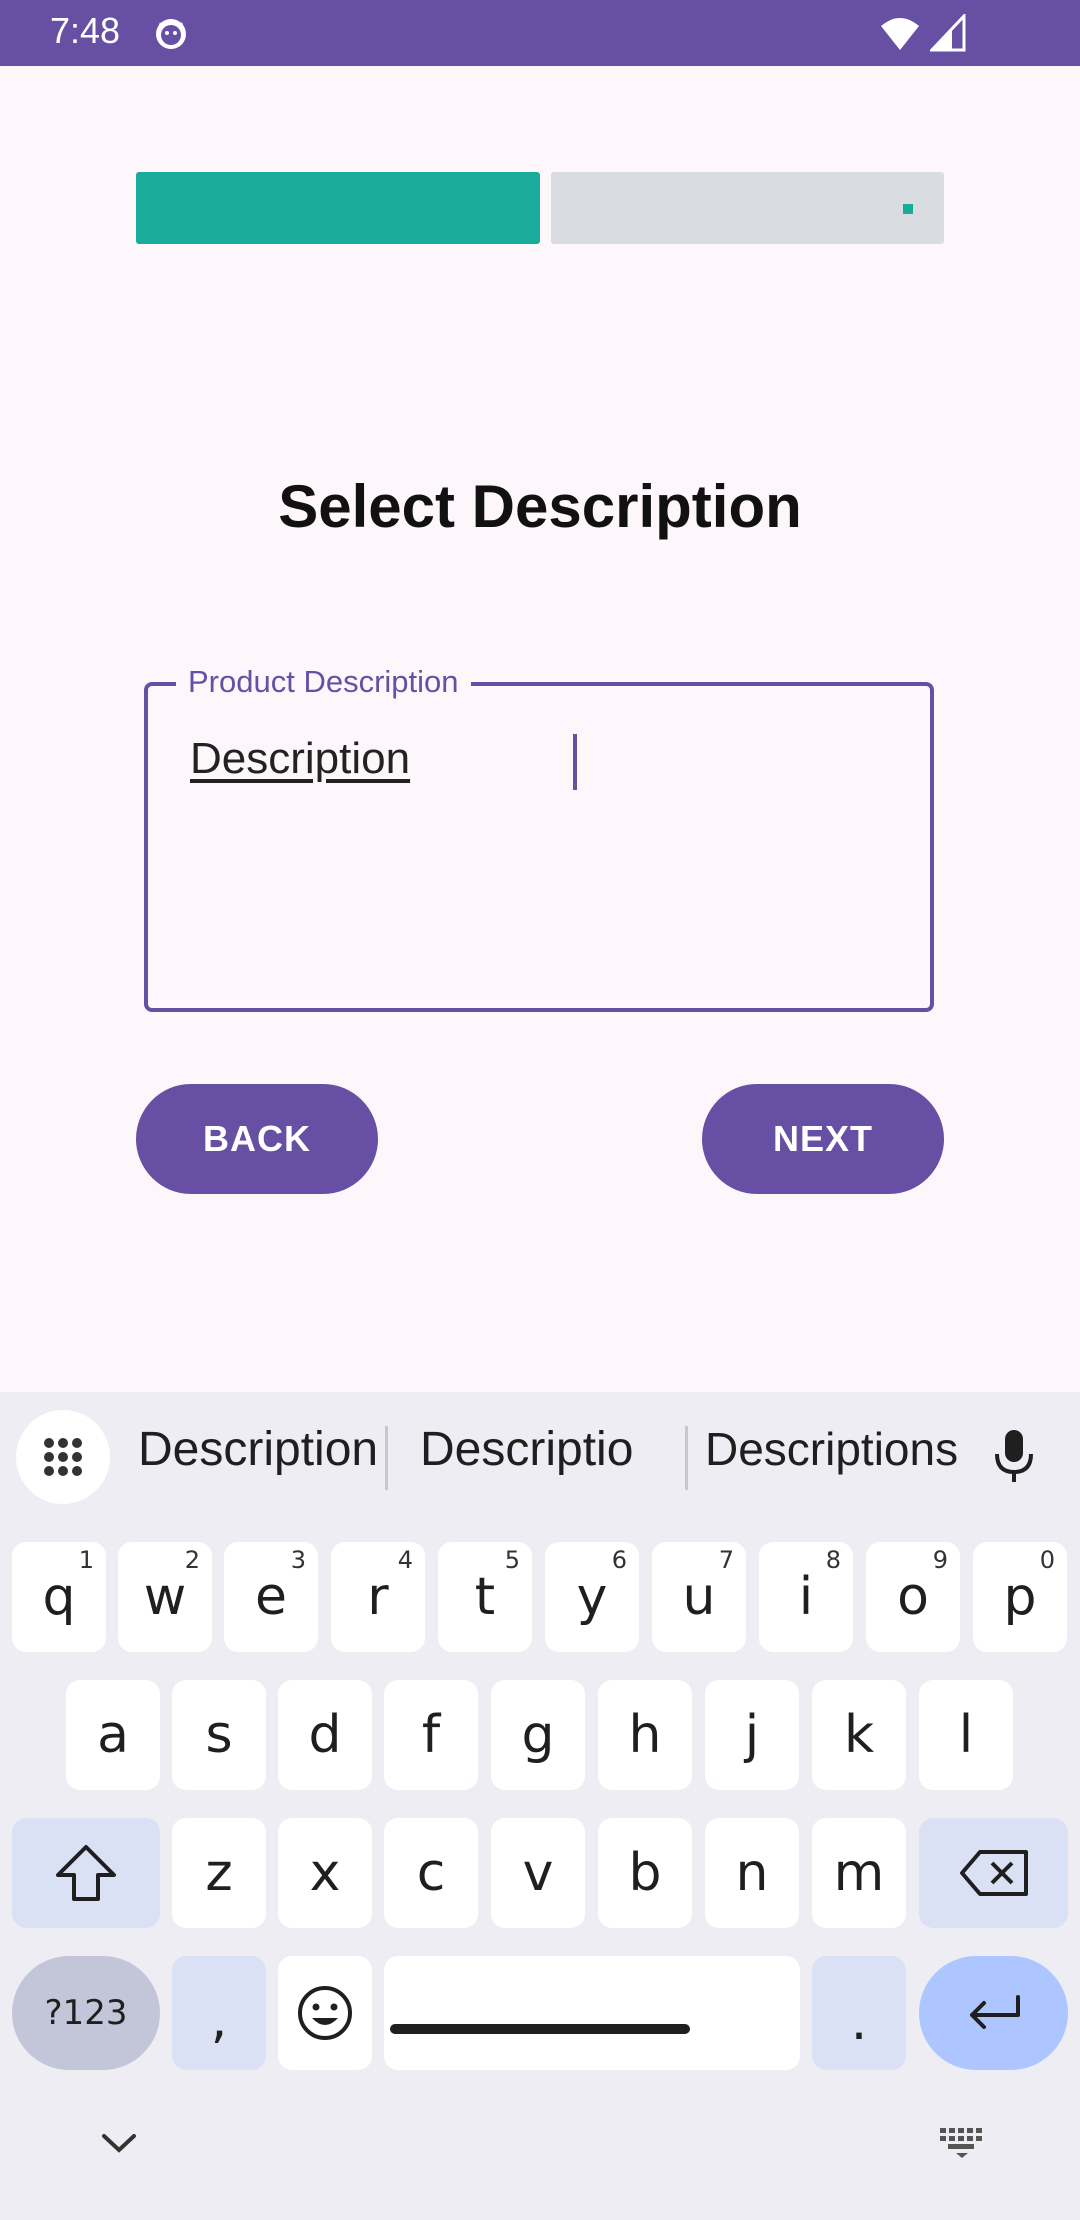 Image resolution: width=1080 pixels, height=2220 pixels. I want to click on key-k: k, so click(859, 1735).